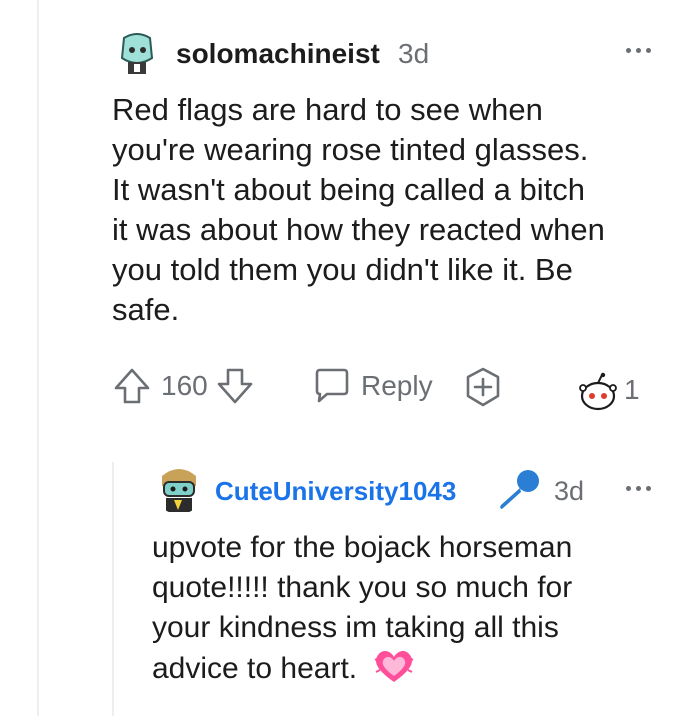  What do you see at coordinates (397, 386) in the screenshot?
I see `reply-button: Reply` at bounding box center [397, 386].